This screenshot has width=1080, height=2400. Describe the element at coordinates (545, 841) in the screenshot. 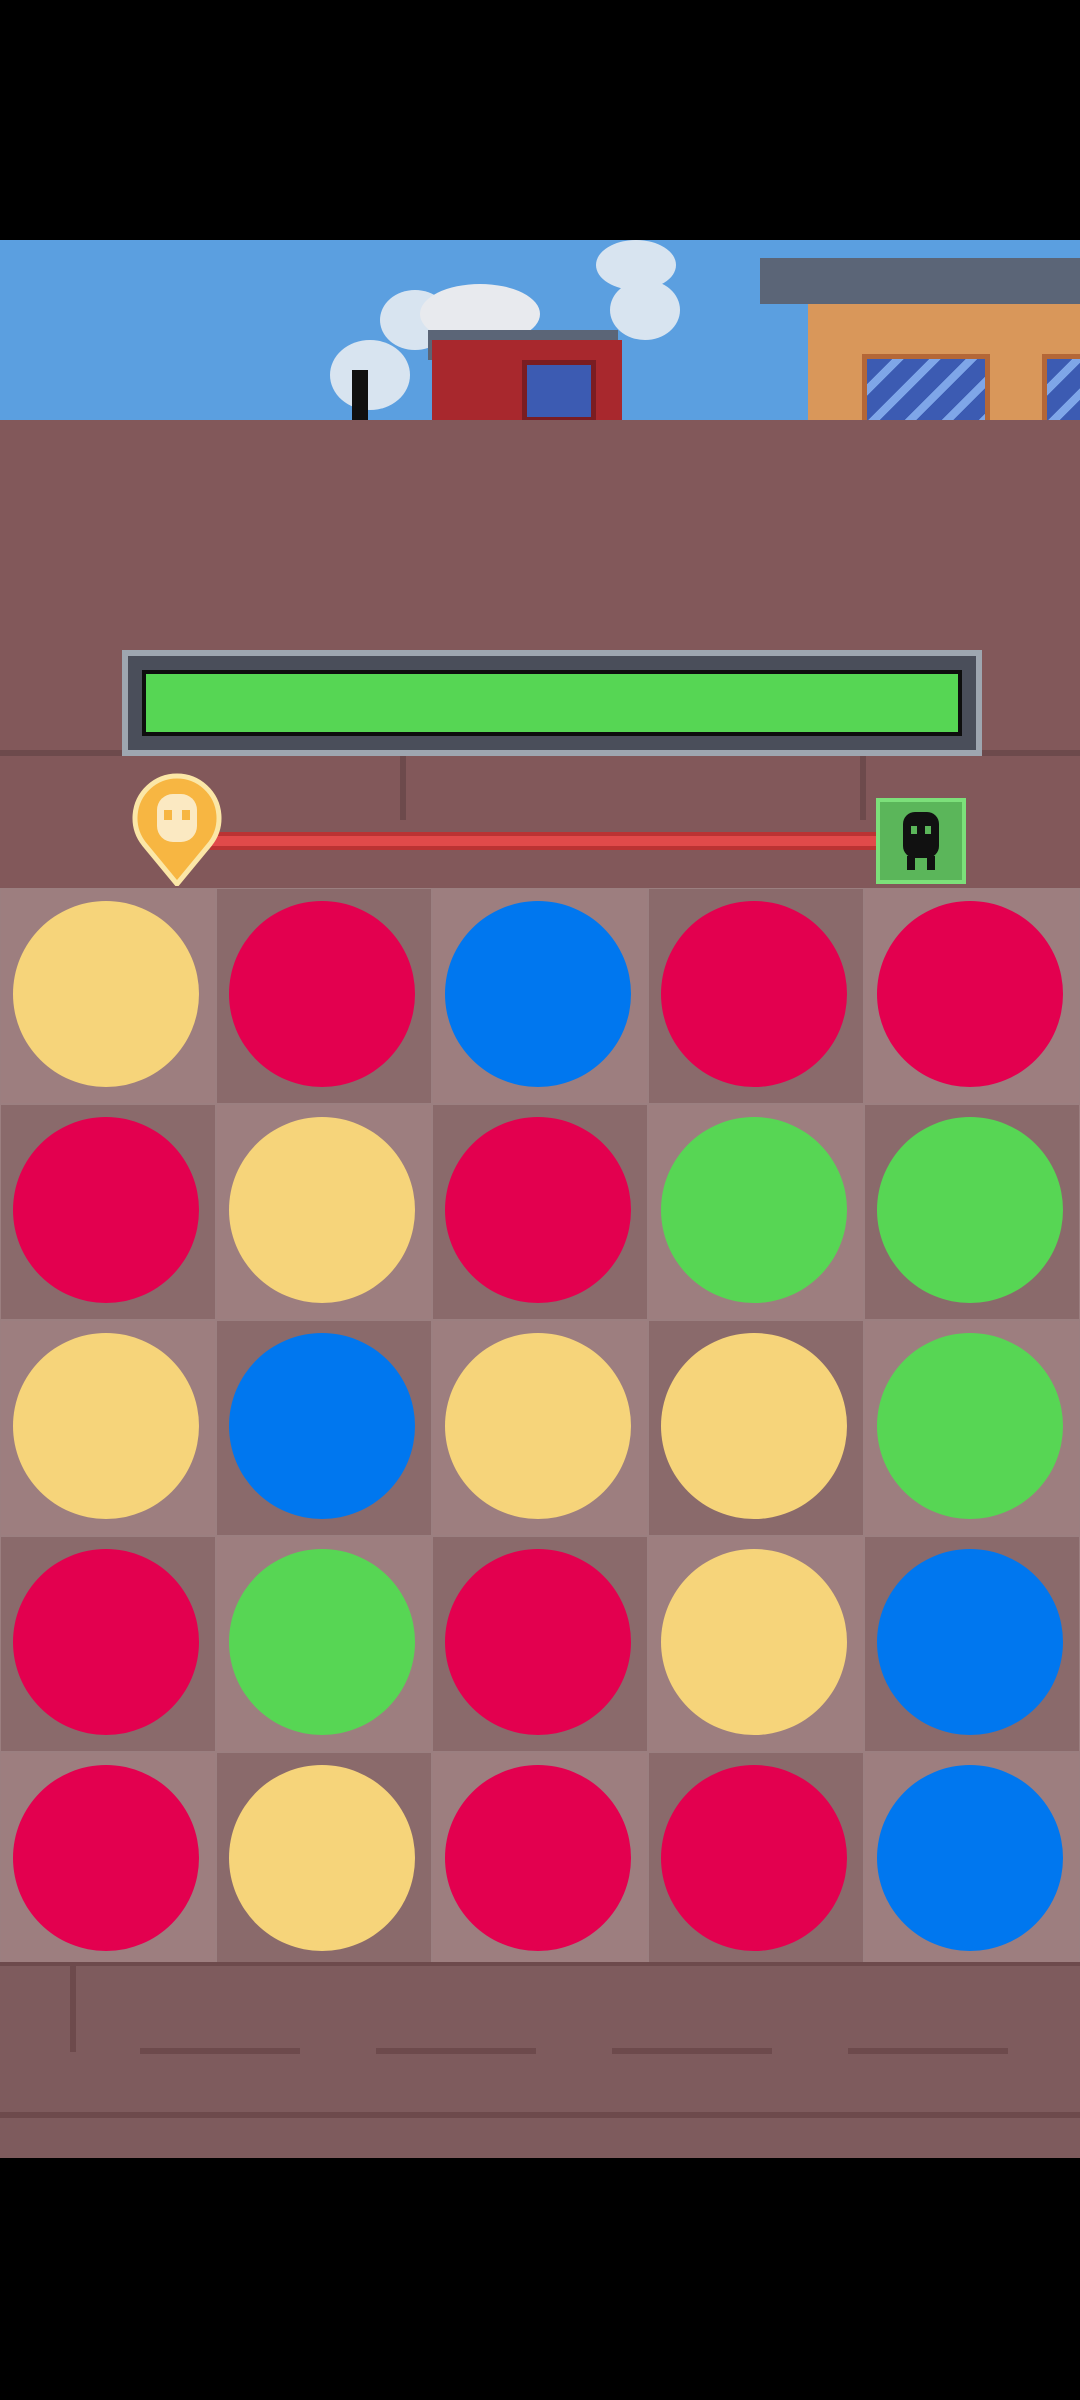

I see `distance-track-line` at that location.